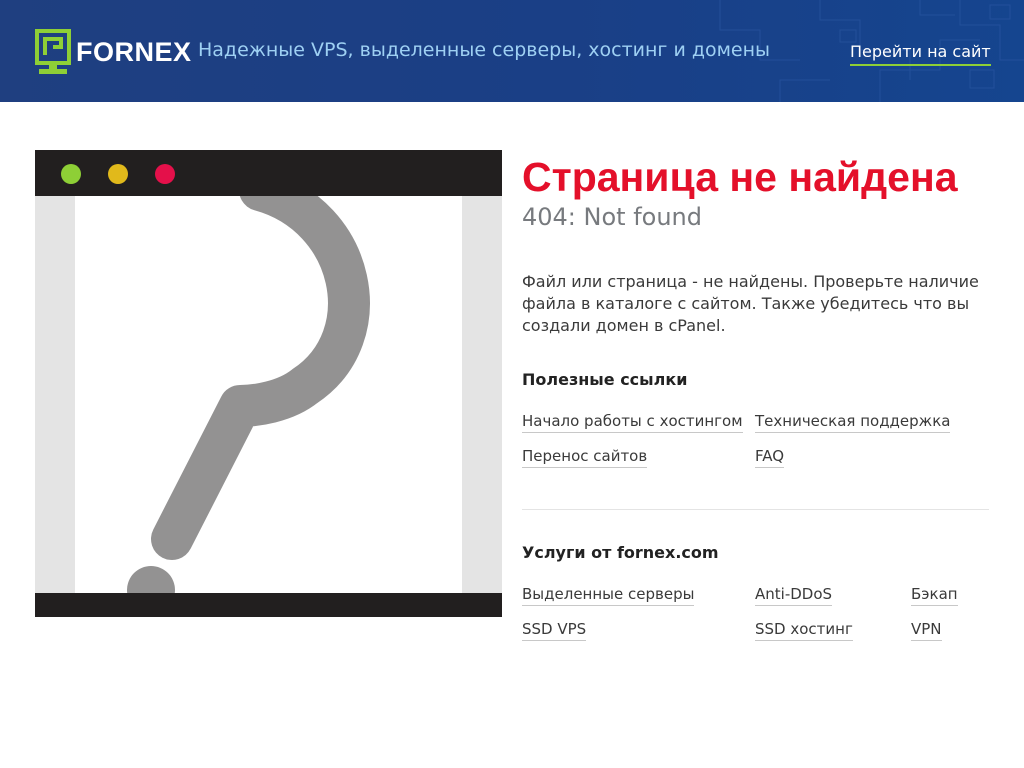 This screenshot has height=768, width=1024. What do you see at coordinates (608, 595) in the screenshot?
I see `link-dedicated-servers: Выделенные серверы` at bounding box center [608, 595].